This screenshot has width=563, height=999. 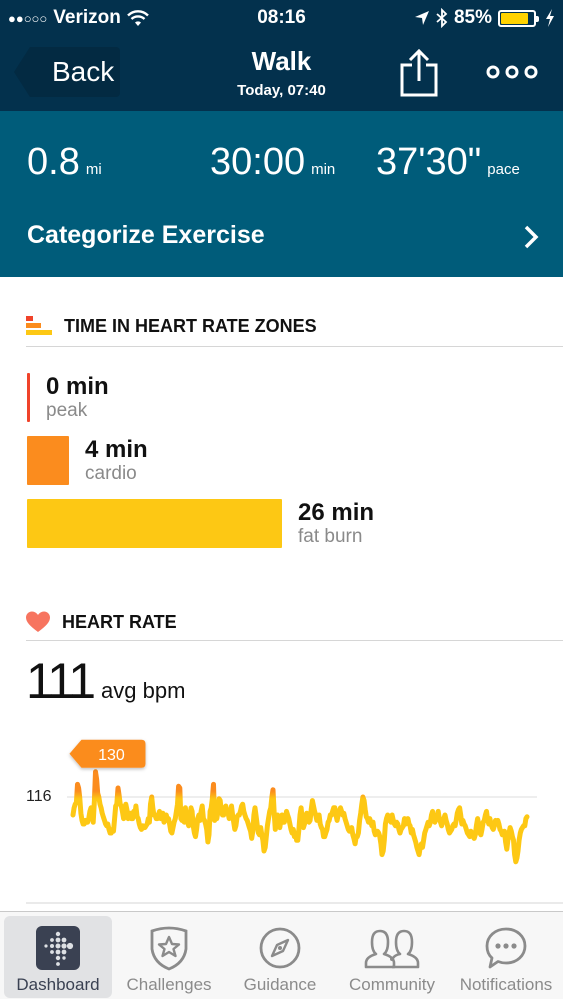 What do you see at coordinates (67, 410) in the screenshot?
I see `zone-peak-label: peak` at bounding box center [67, 410].